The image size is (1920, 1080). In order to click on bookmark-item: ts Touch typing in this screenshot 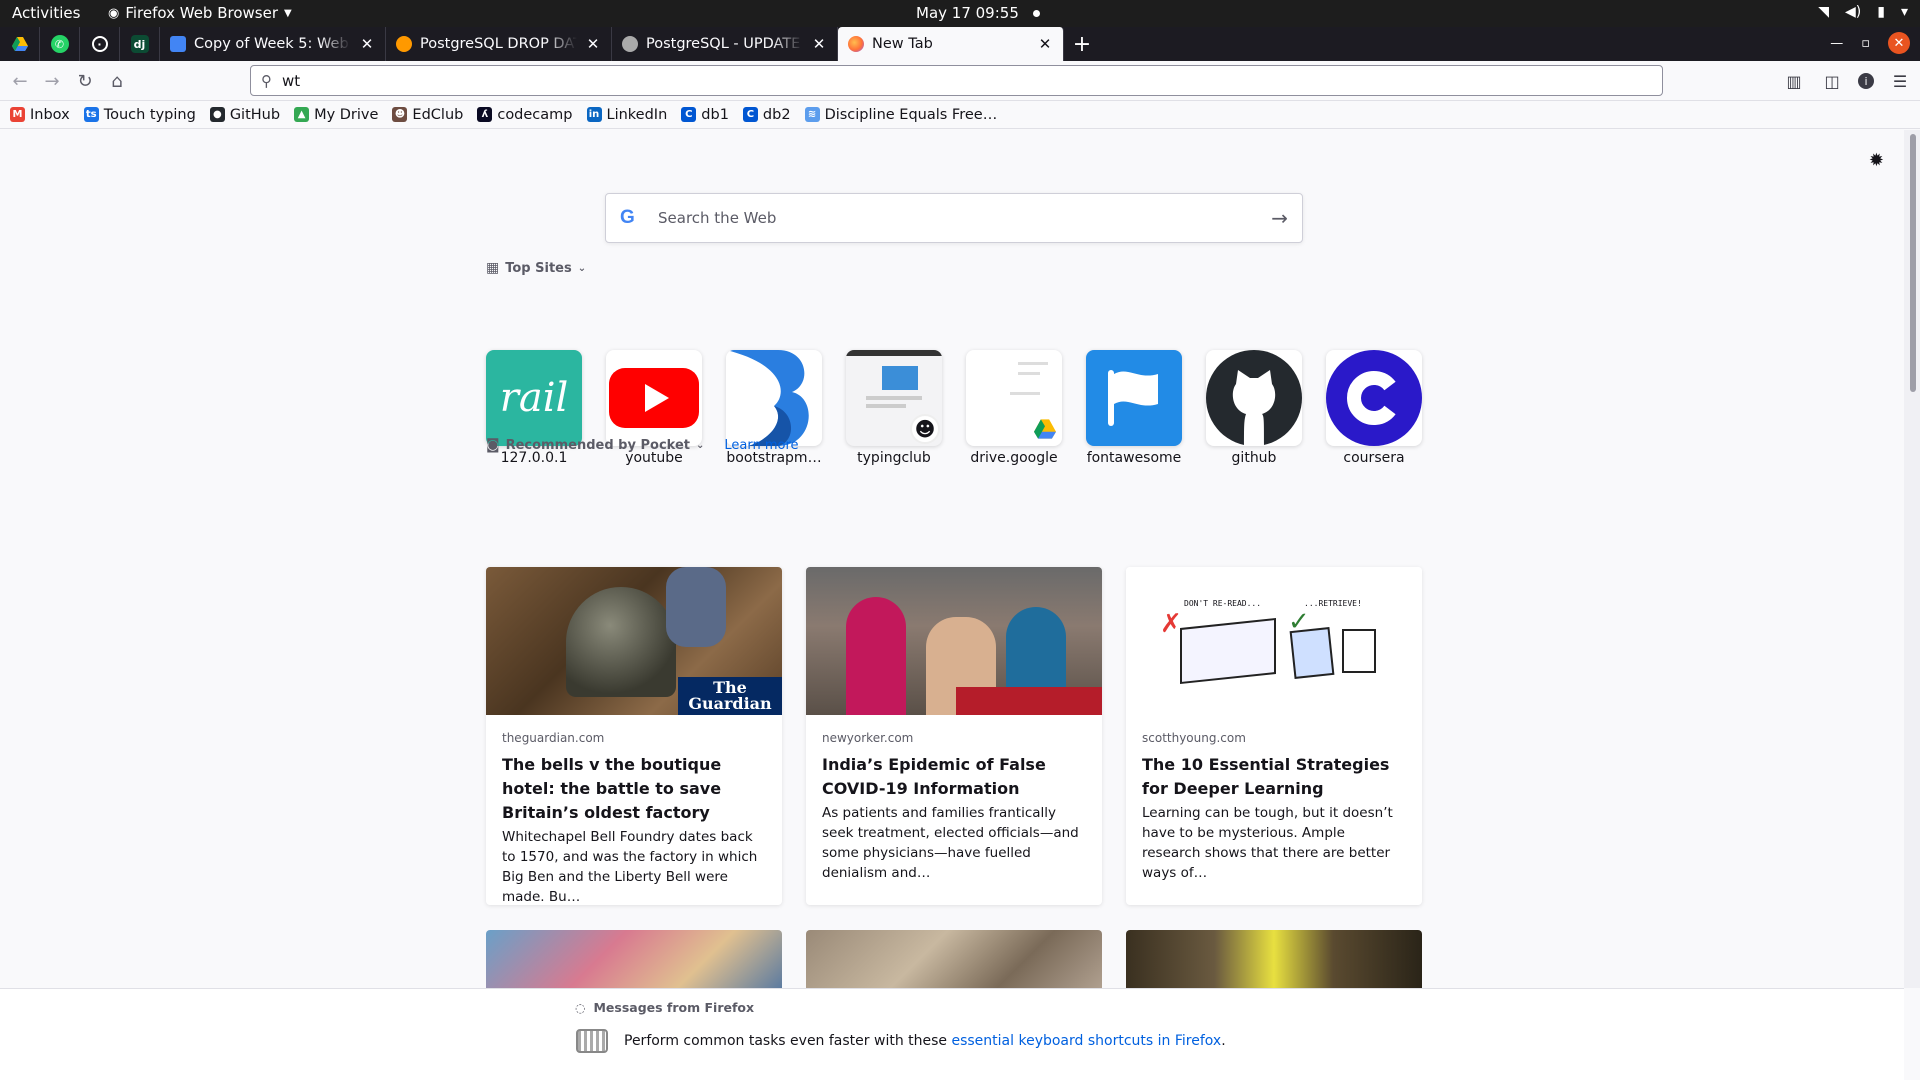, I will do `click(139, 114)`.